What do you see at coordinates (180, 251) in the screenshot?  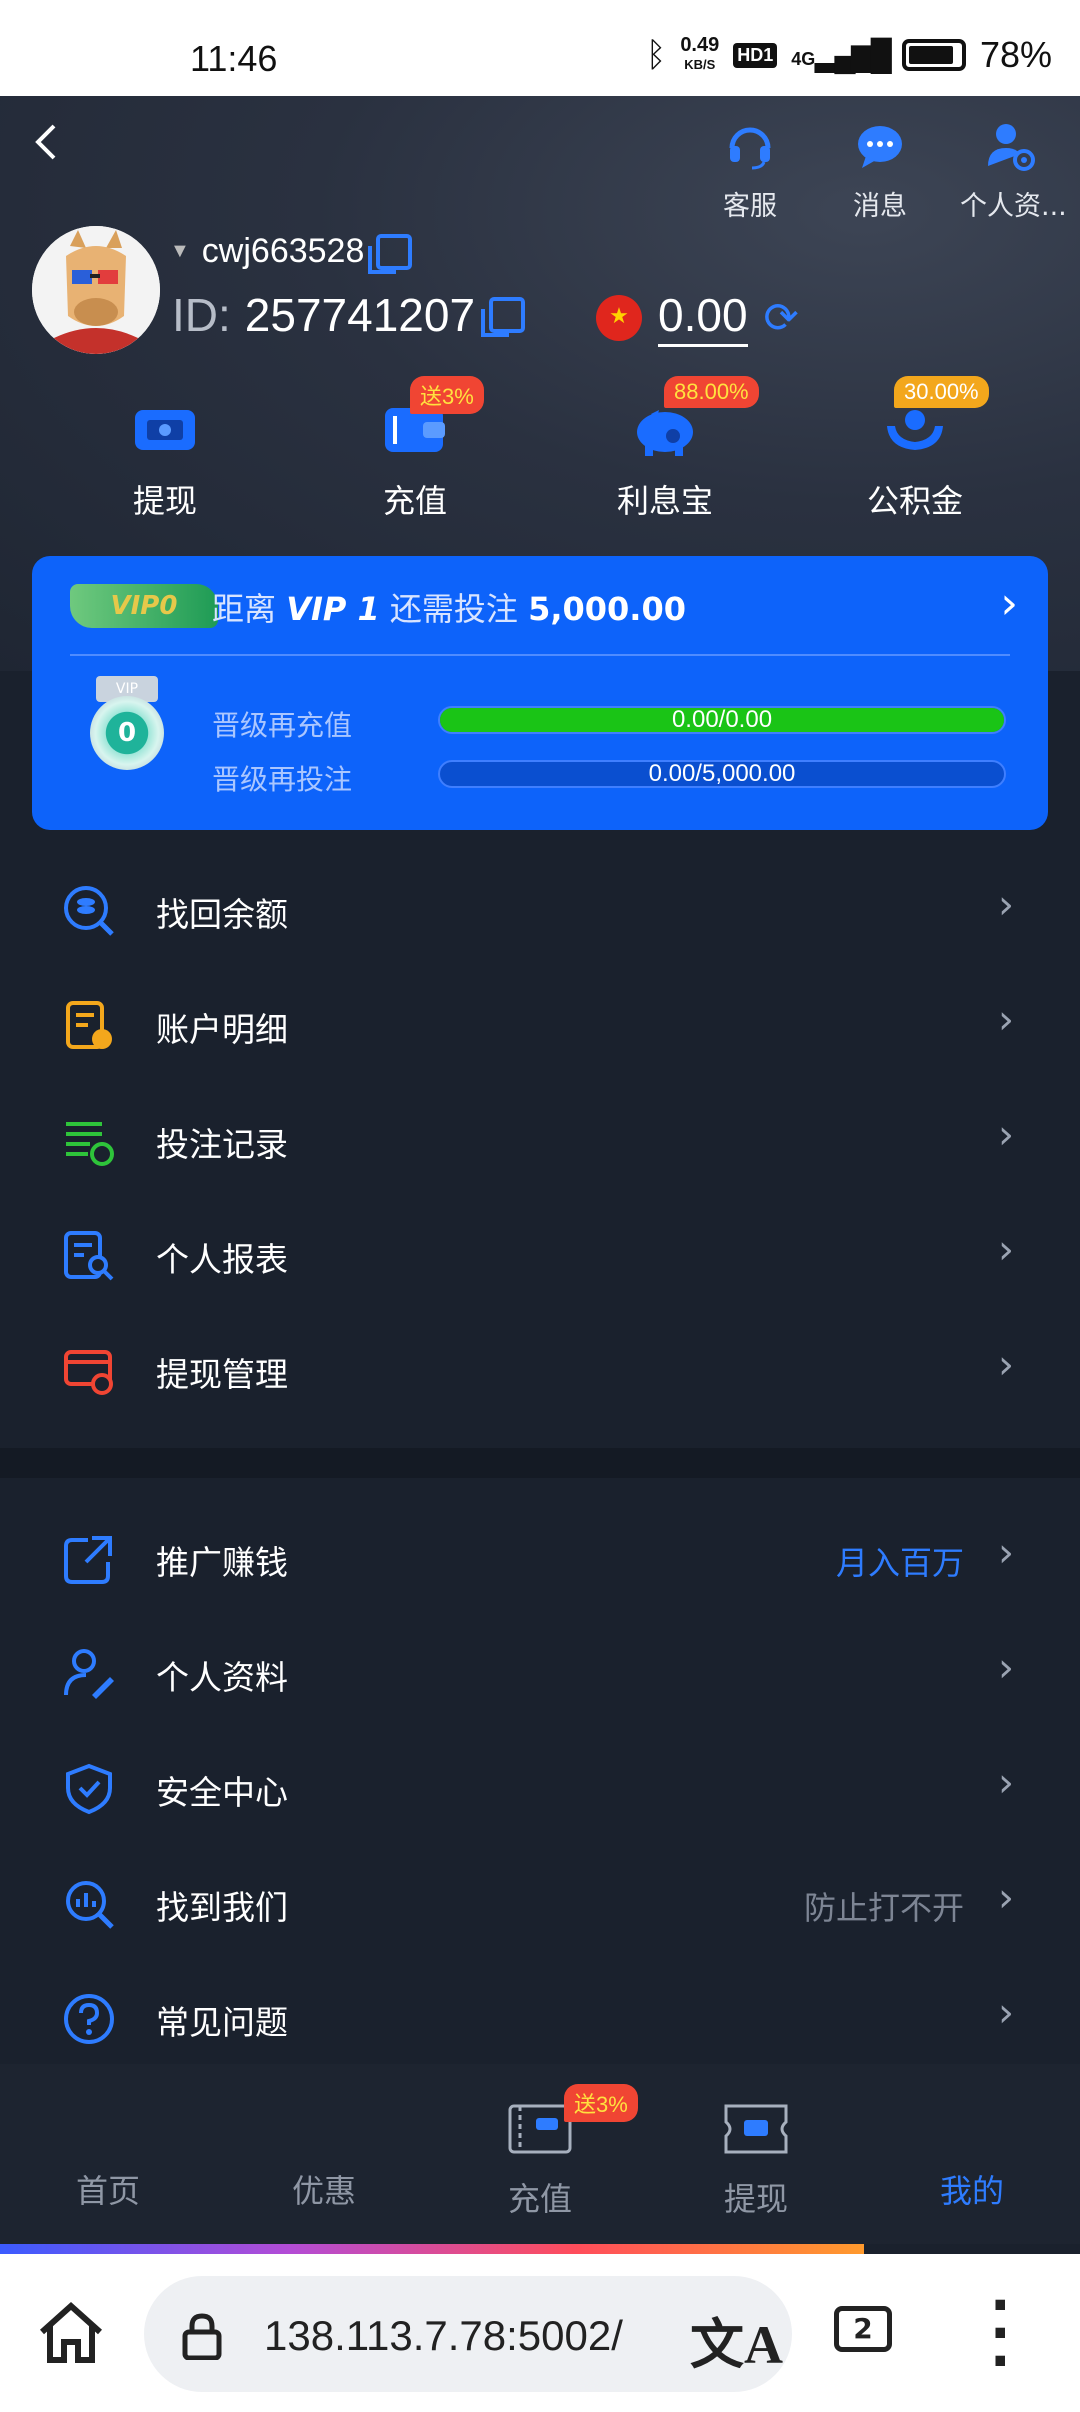 I see `dropdown-icon: ▼` at bounding box center [180, 251].